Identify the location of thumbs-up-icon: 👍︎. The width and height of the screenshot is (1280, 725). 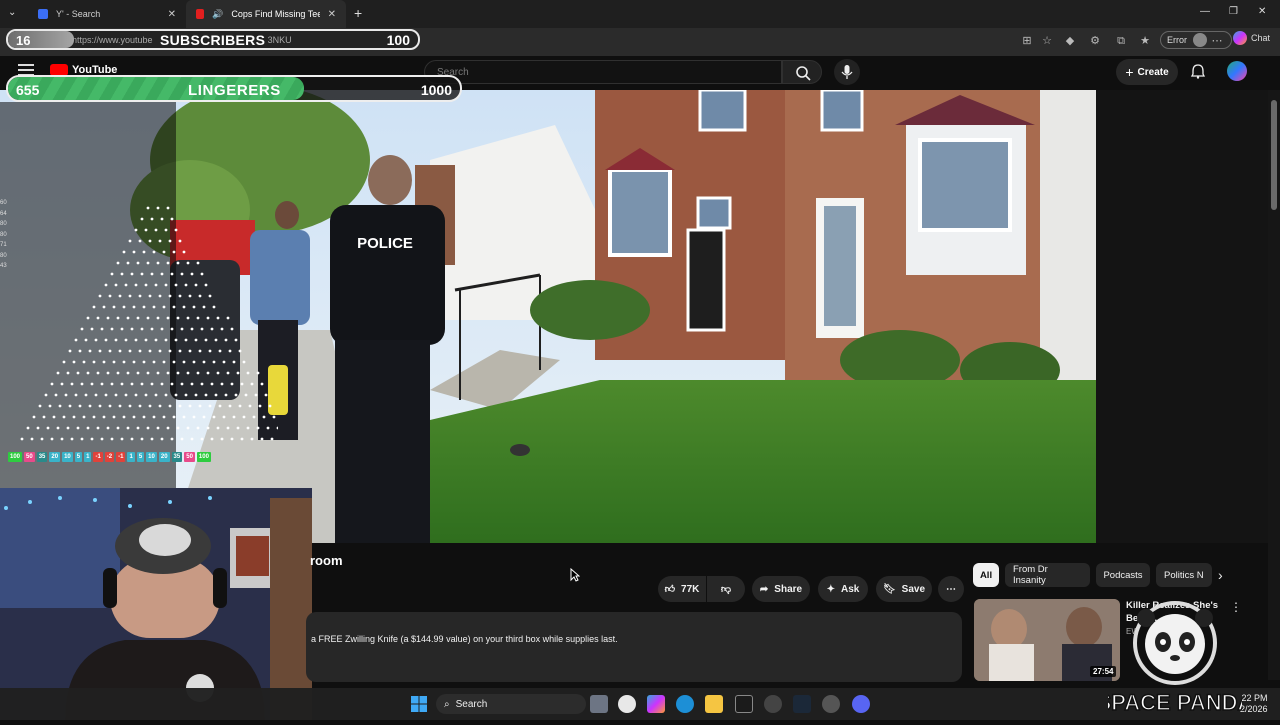
(670, 589).